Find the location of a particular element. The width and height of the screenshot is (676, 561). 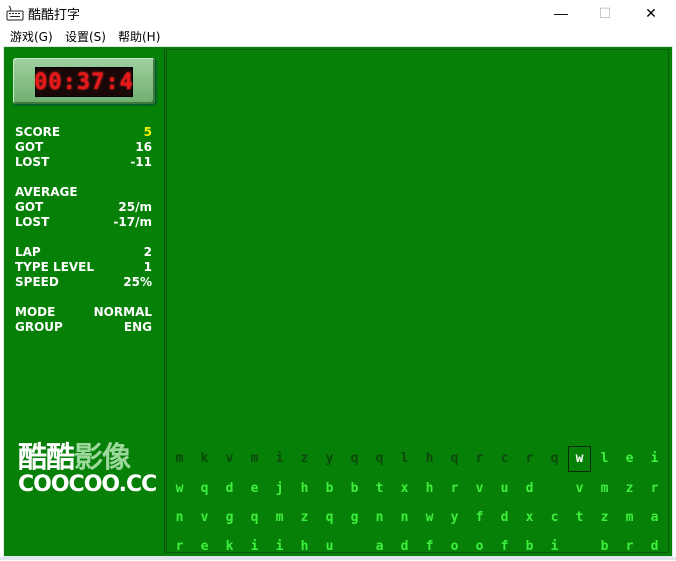

stat-label: GROUP is located at coordinates (39, 327).